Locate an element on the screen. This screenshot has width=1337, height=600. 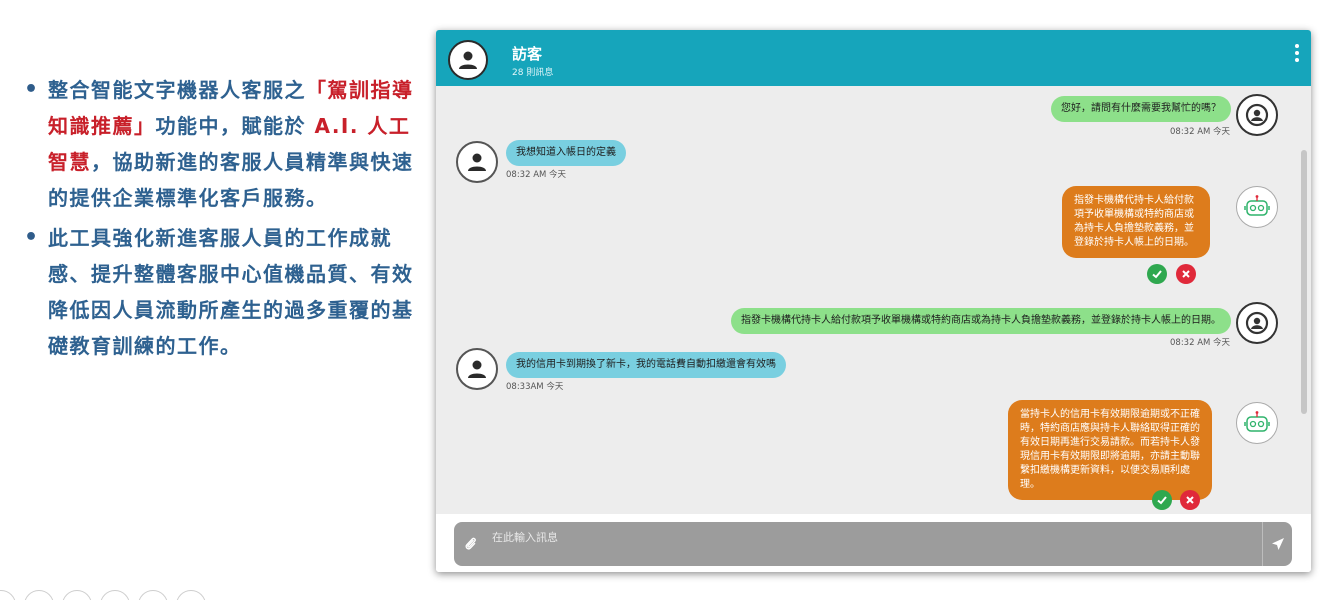
paperclip-icon is located at coordinates (471, 544).